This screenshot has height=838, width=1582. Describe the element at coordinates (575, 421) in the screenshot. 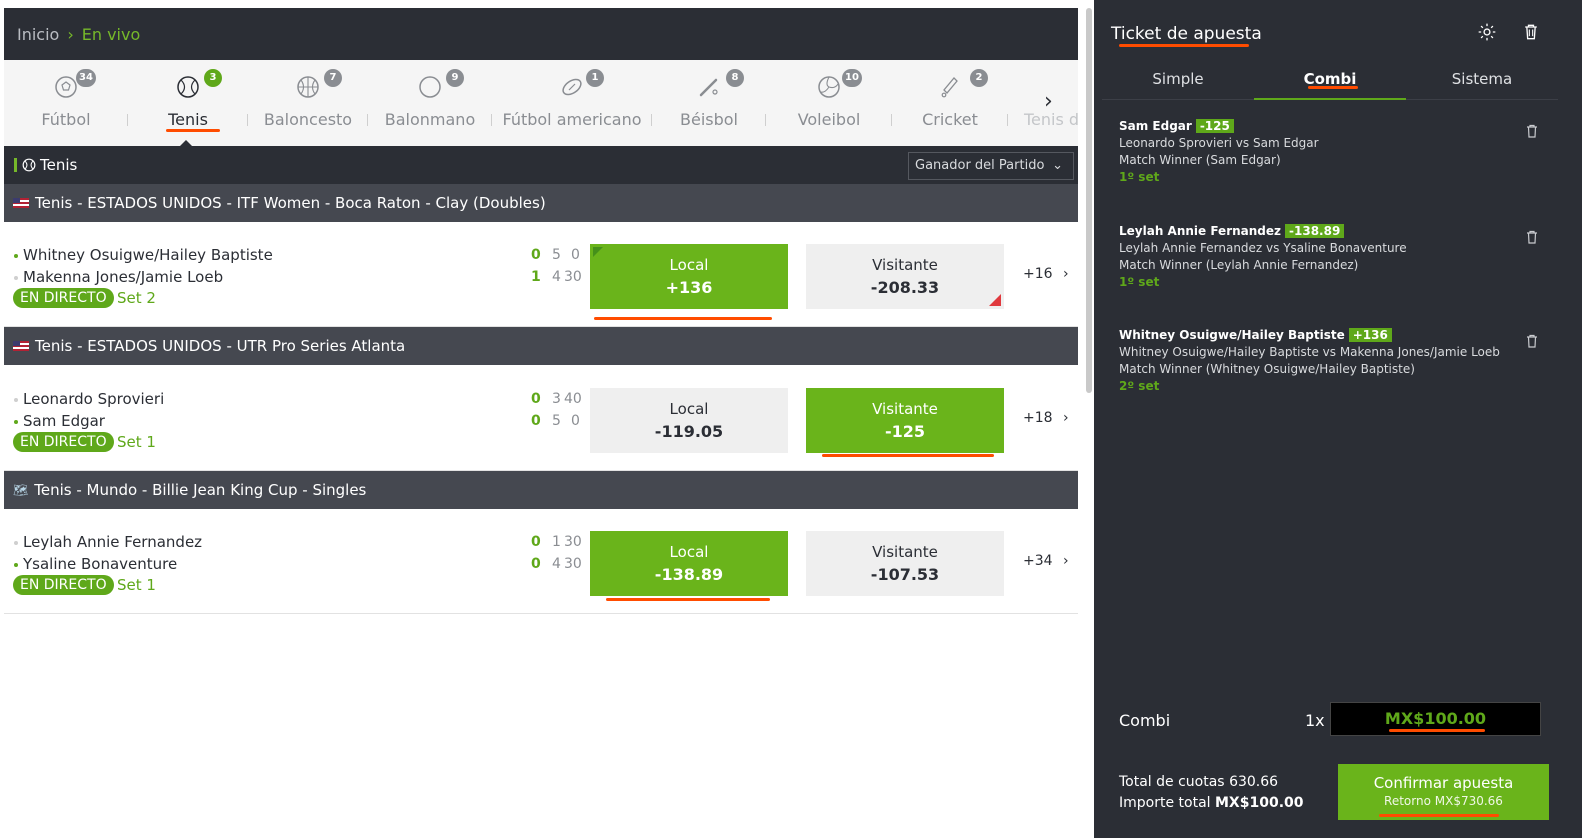

I see `score-points: 0` at that location.